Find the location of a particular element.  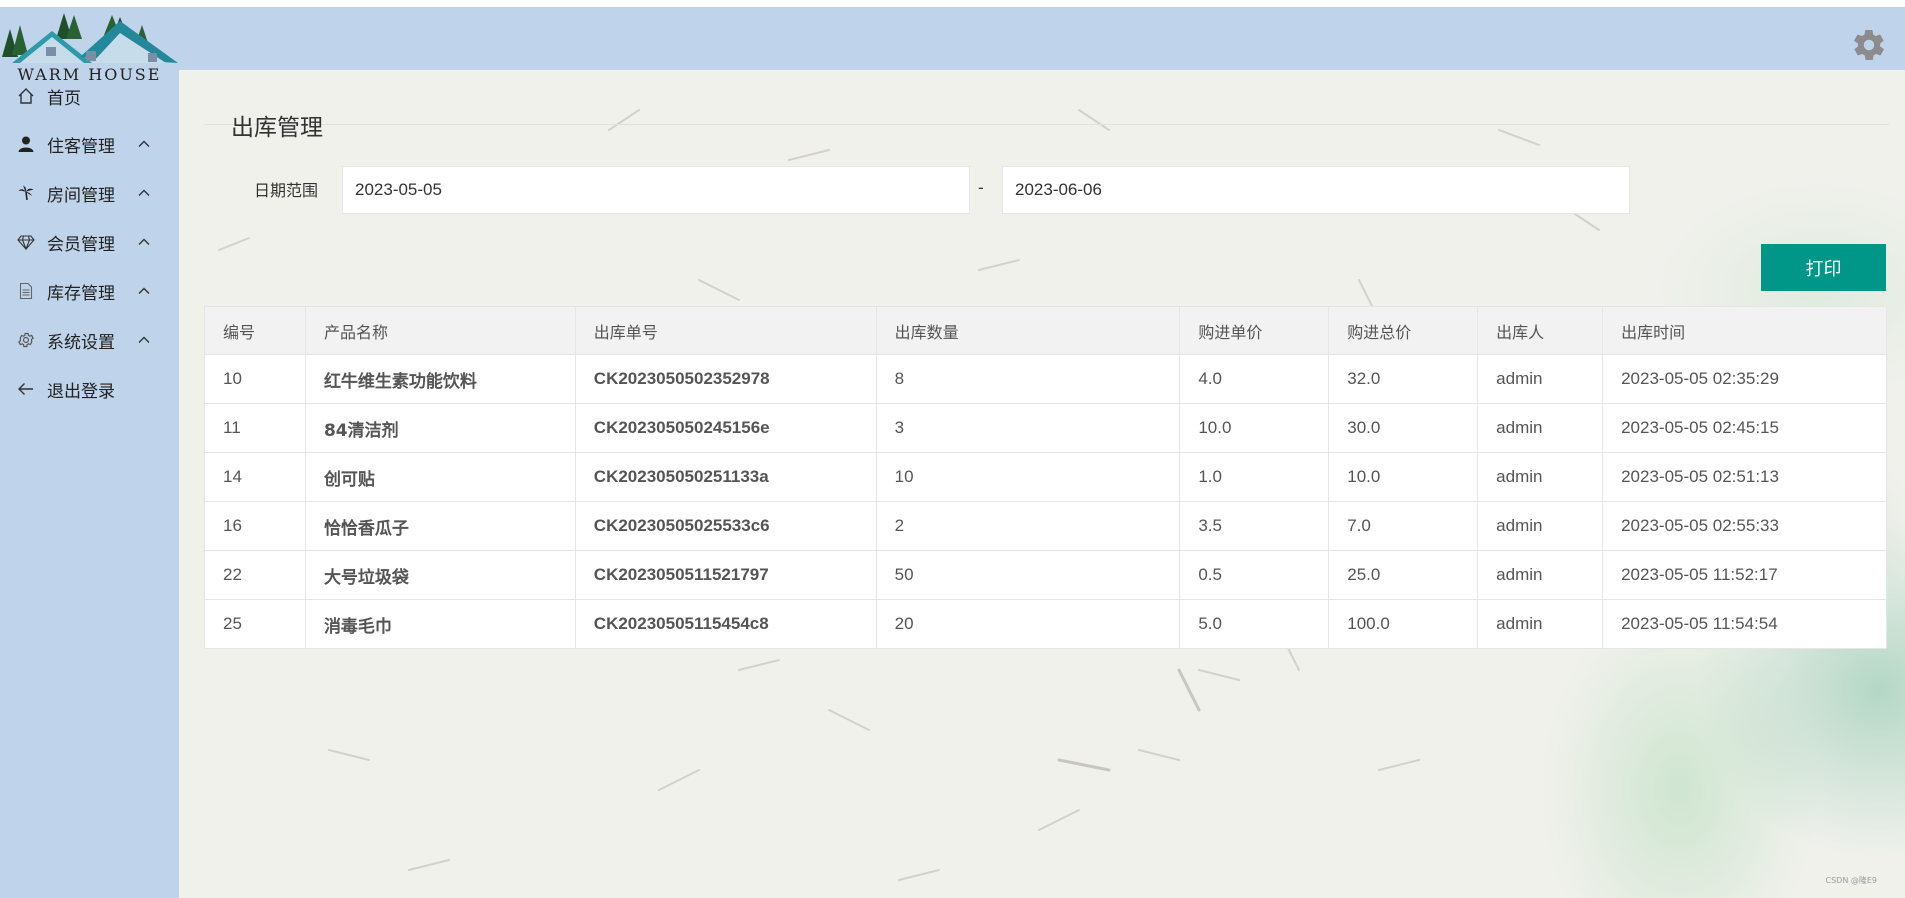

sidebar-item-label: 系统设置 is located at coordinates (81, 342).